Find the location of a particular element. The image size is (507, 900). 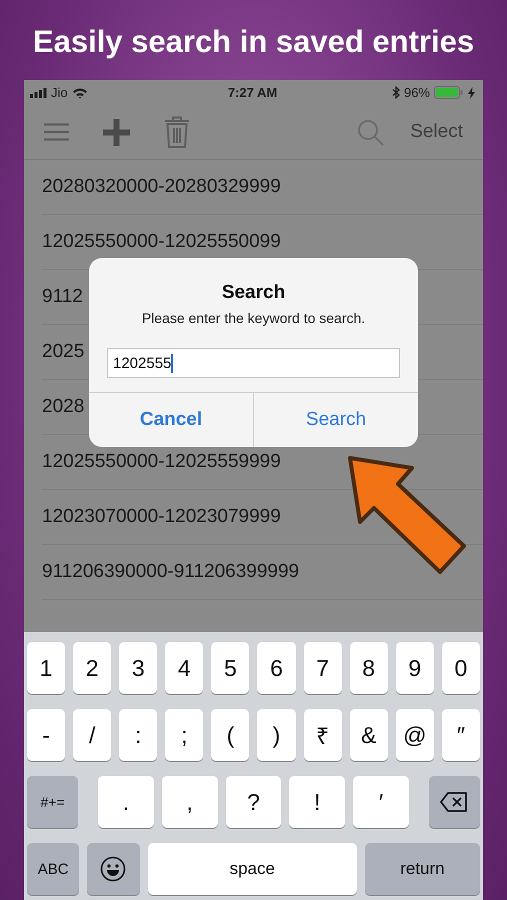

backspace-icon is located at coordinates (454, 802).